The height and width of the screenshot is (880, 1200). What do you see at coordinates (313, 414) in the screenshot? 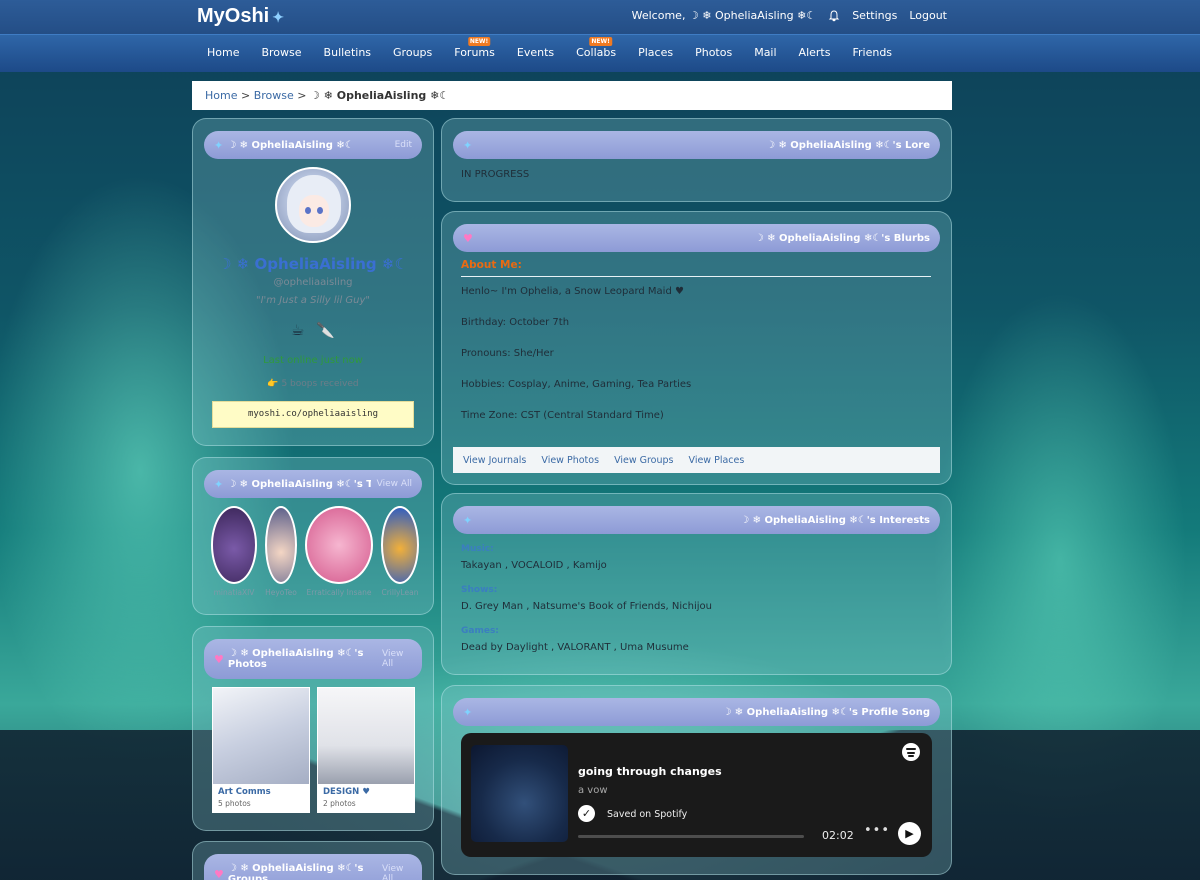
I see `profile-url: myoshi.co/opheliaaisling` at bounding box center [313, 414].